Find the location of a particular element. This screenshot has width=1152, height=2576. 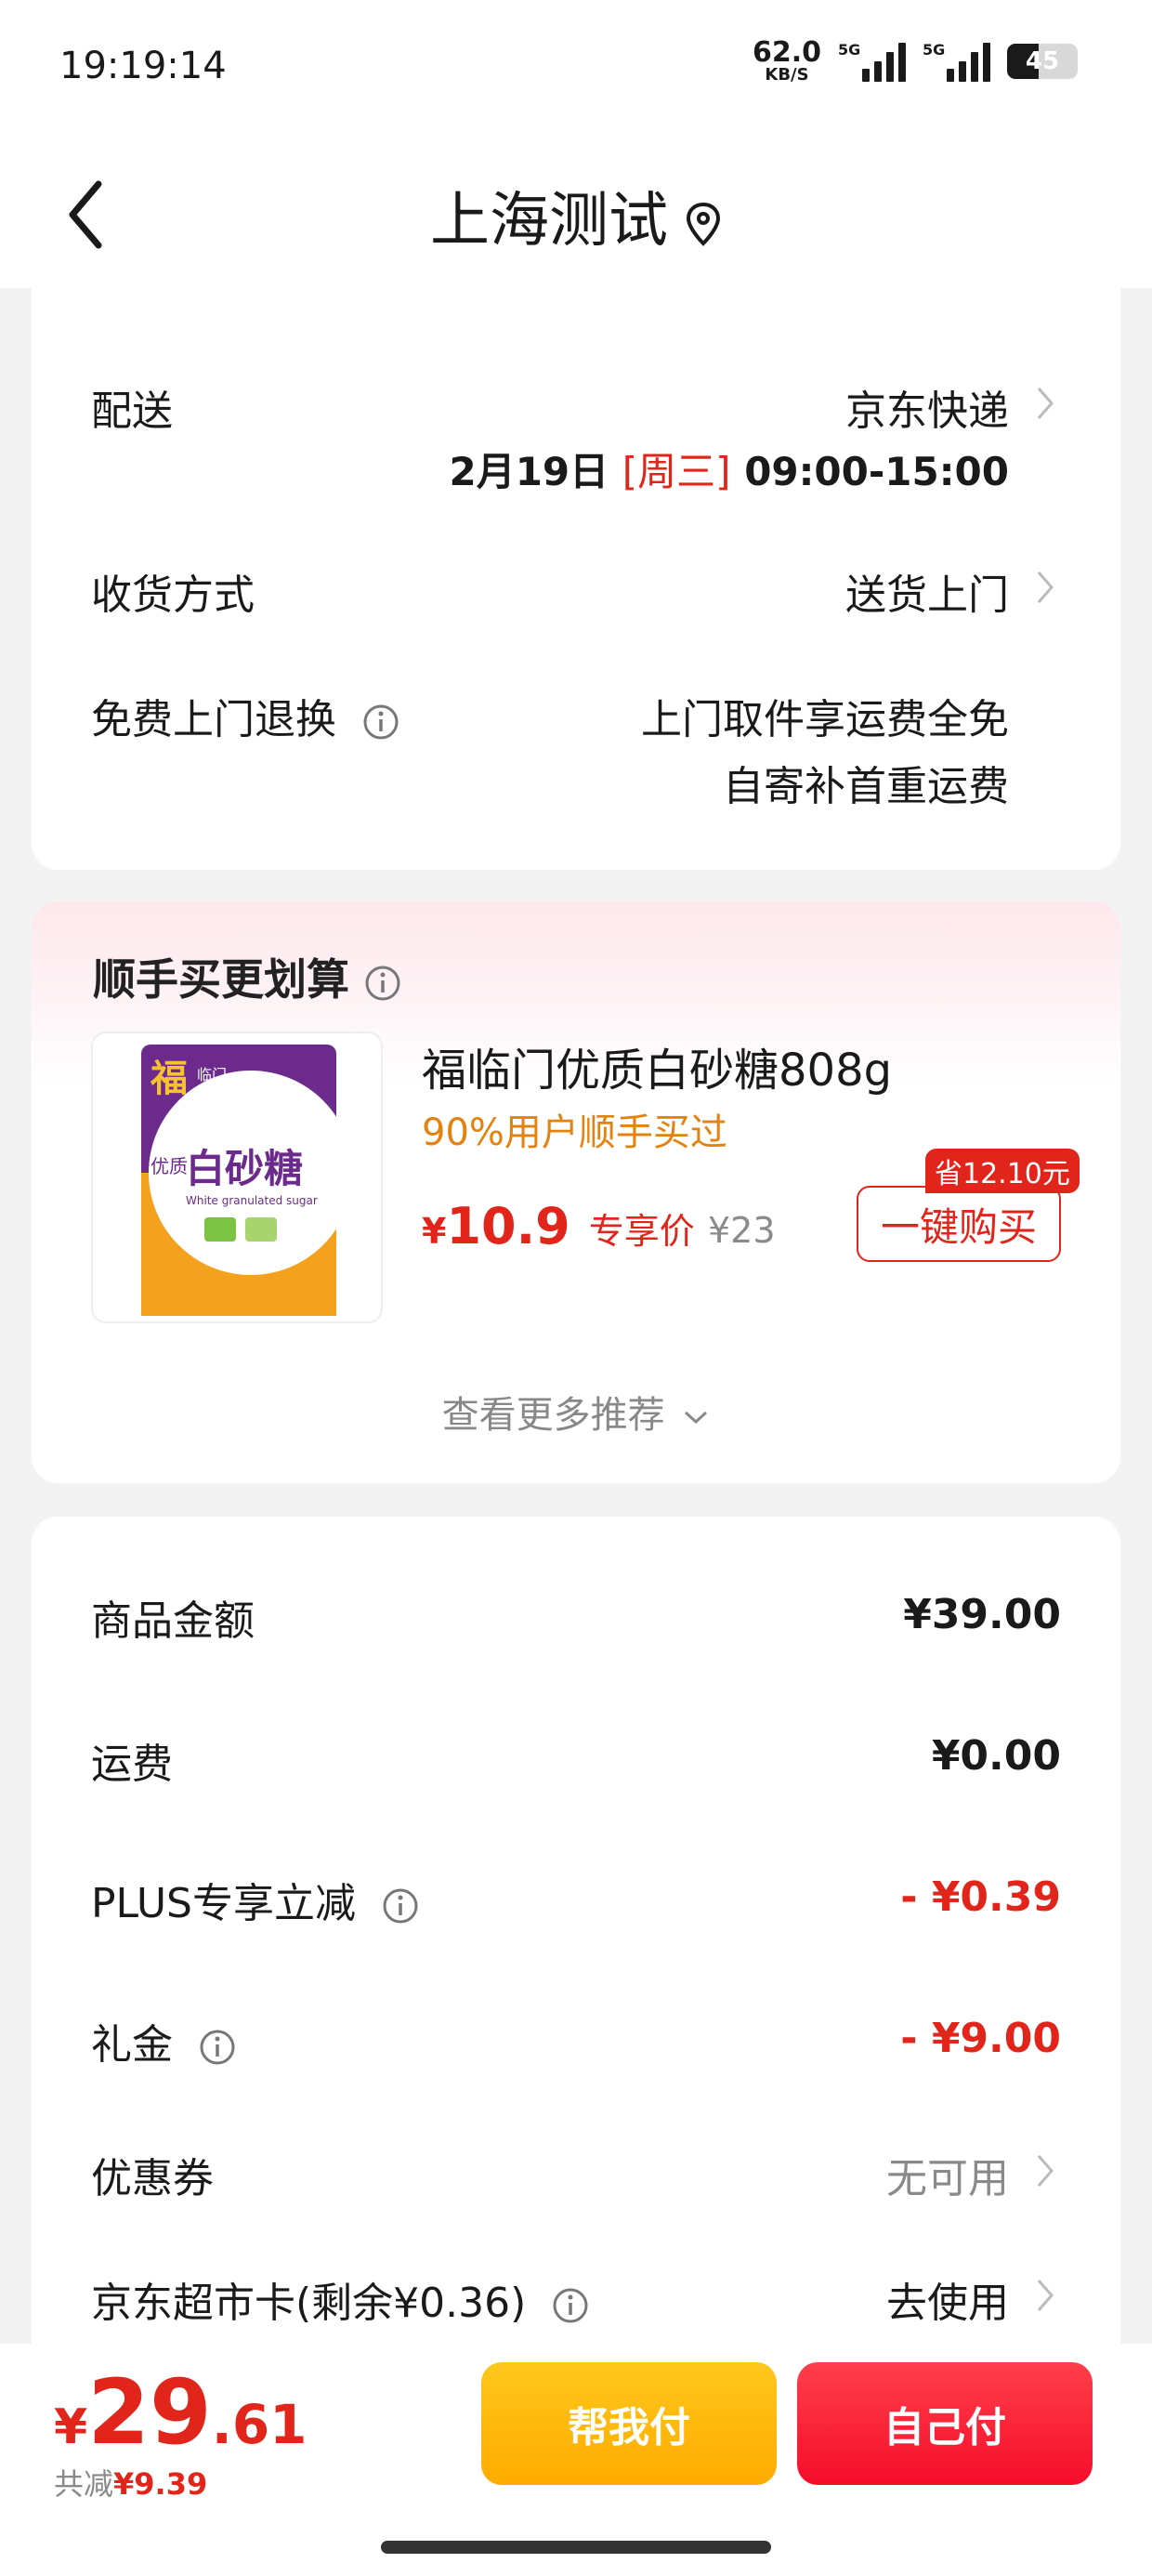

checkout-bar: ¥29.61 共减¥9.39 帮我付 自己付 is located at coordinates (576, 2460).